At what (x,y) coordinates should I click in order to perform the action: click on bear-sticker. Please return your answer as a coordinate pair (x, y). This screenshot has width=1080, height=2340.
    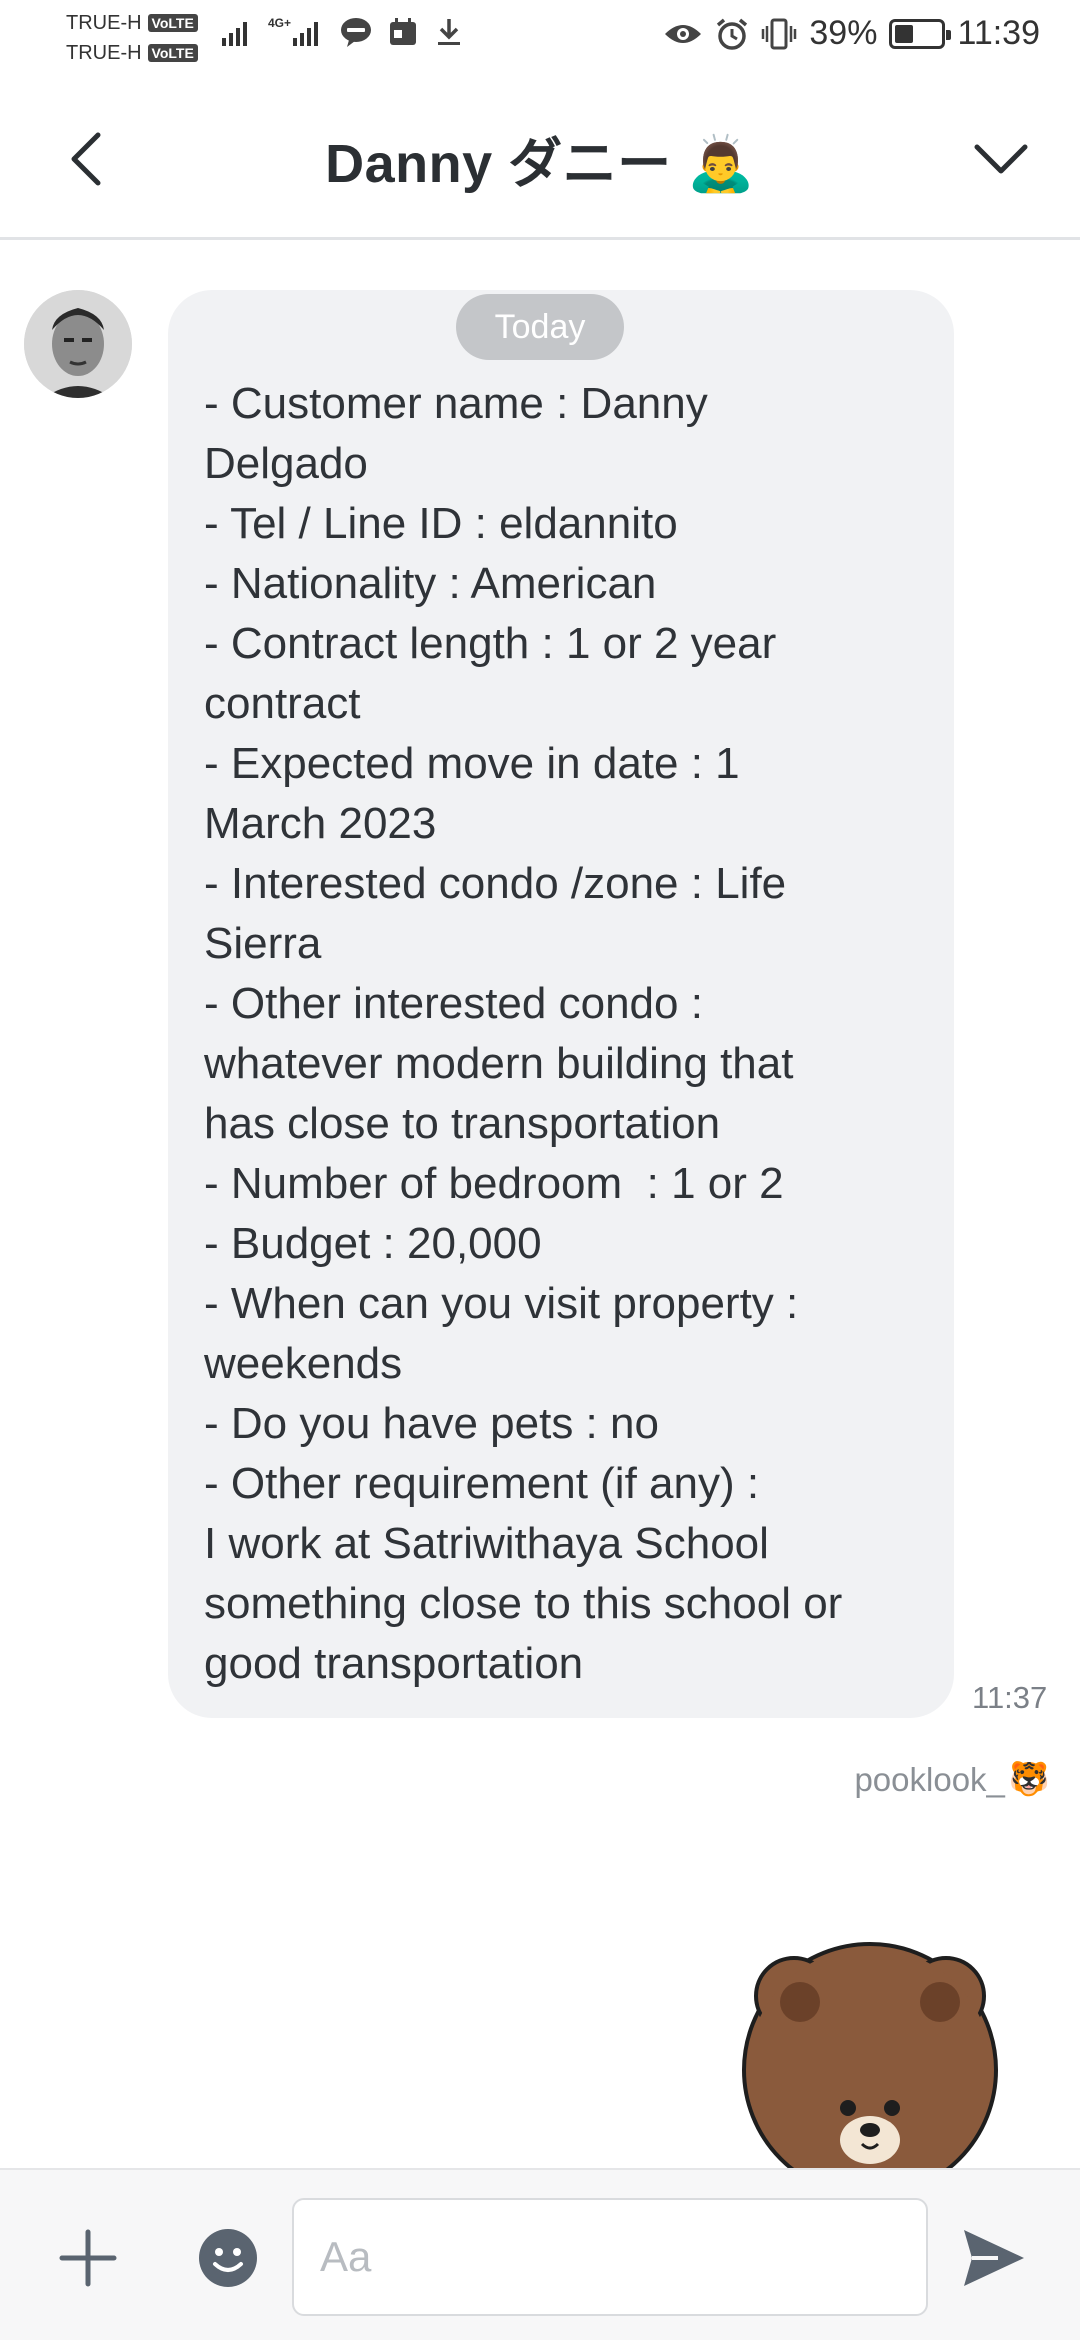
    Looking at the image, I should click on (870, 2055).